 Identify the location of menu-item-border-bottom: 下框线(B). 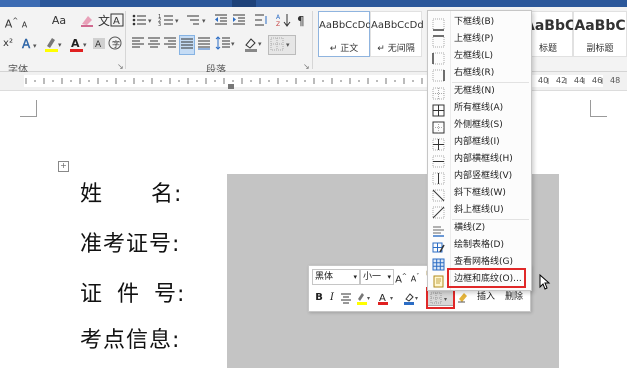
(479, 22).